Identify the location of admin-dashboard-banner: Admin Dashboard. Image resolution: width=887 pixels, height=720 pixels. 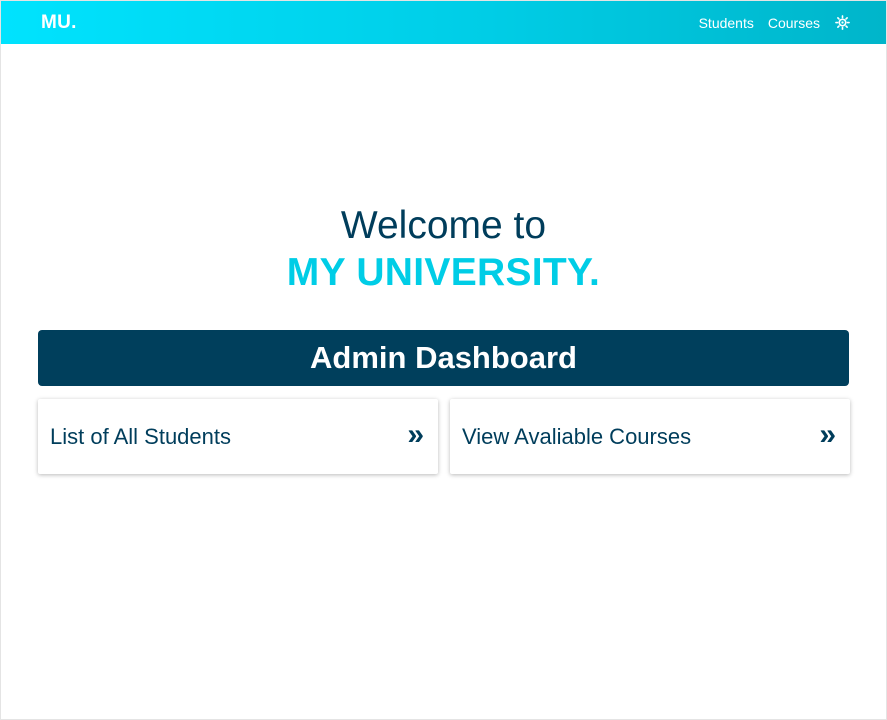
(443, 358).